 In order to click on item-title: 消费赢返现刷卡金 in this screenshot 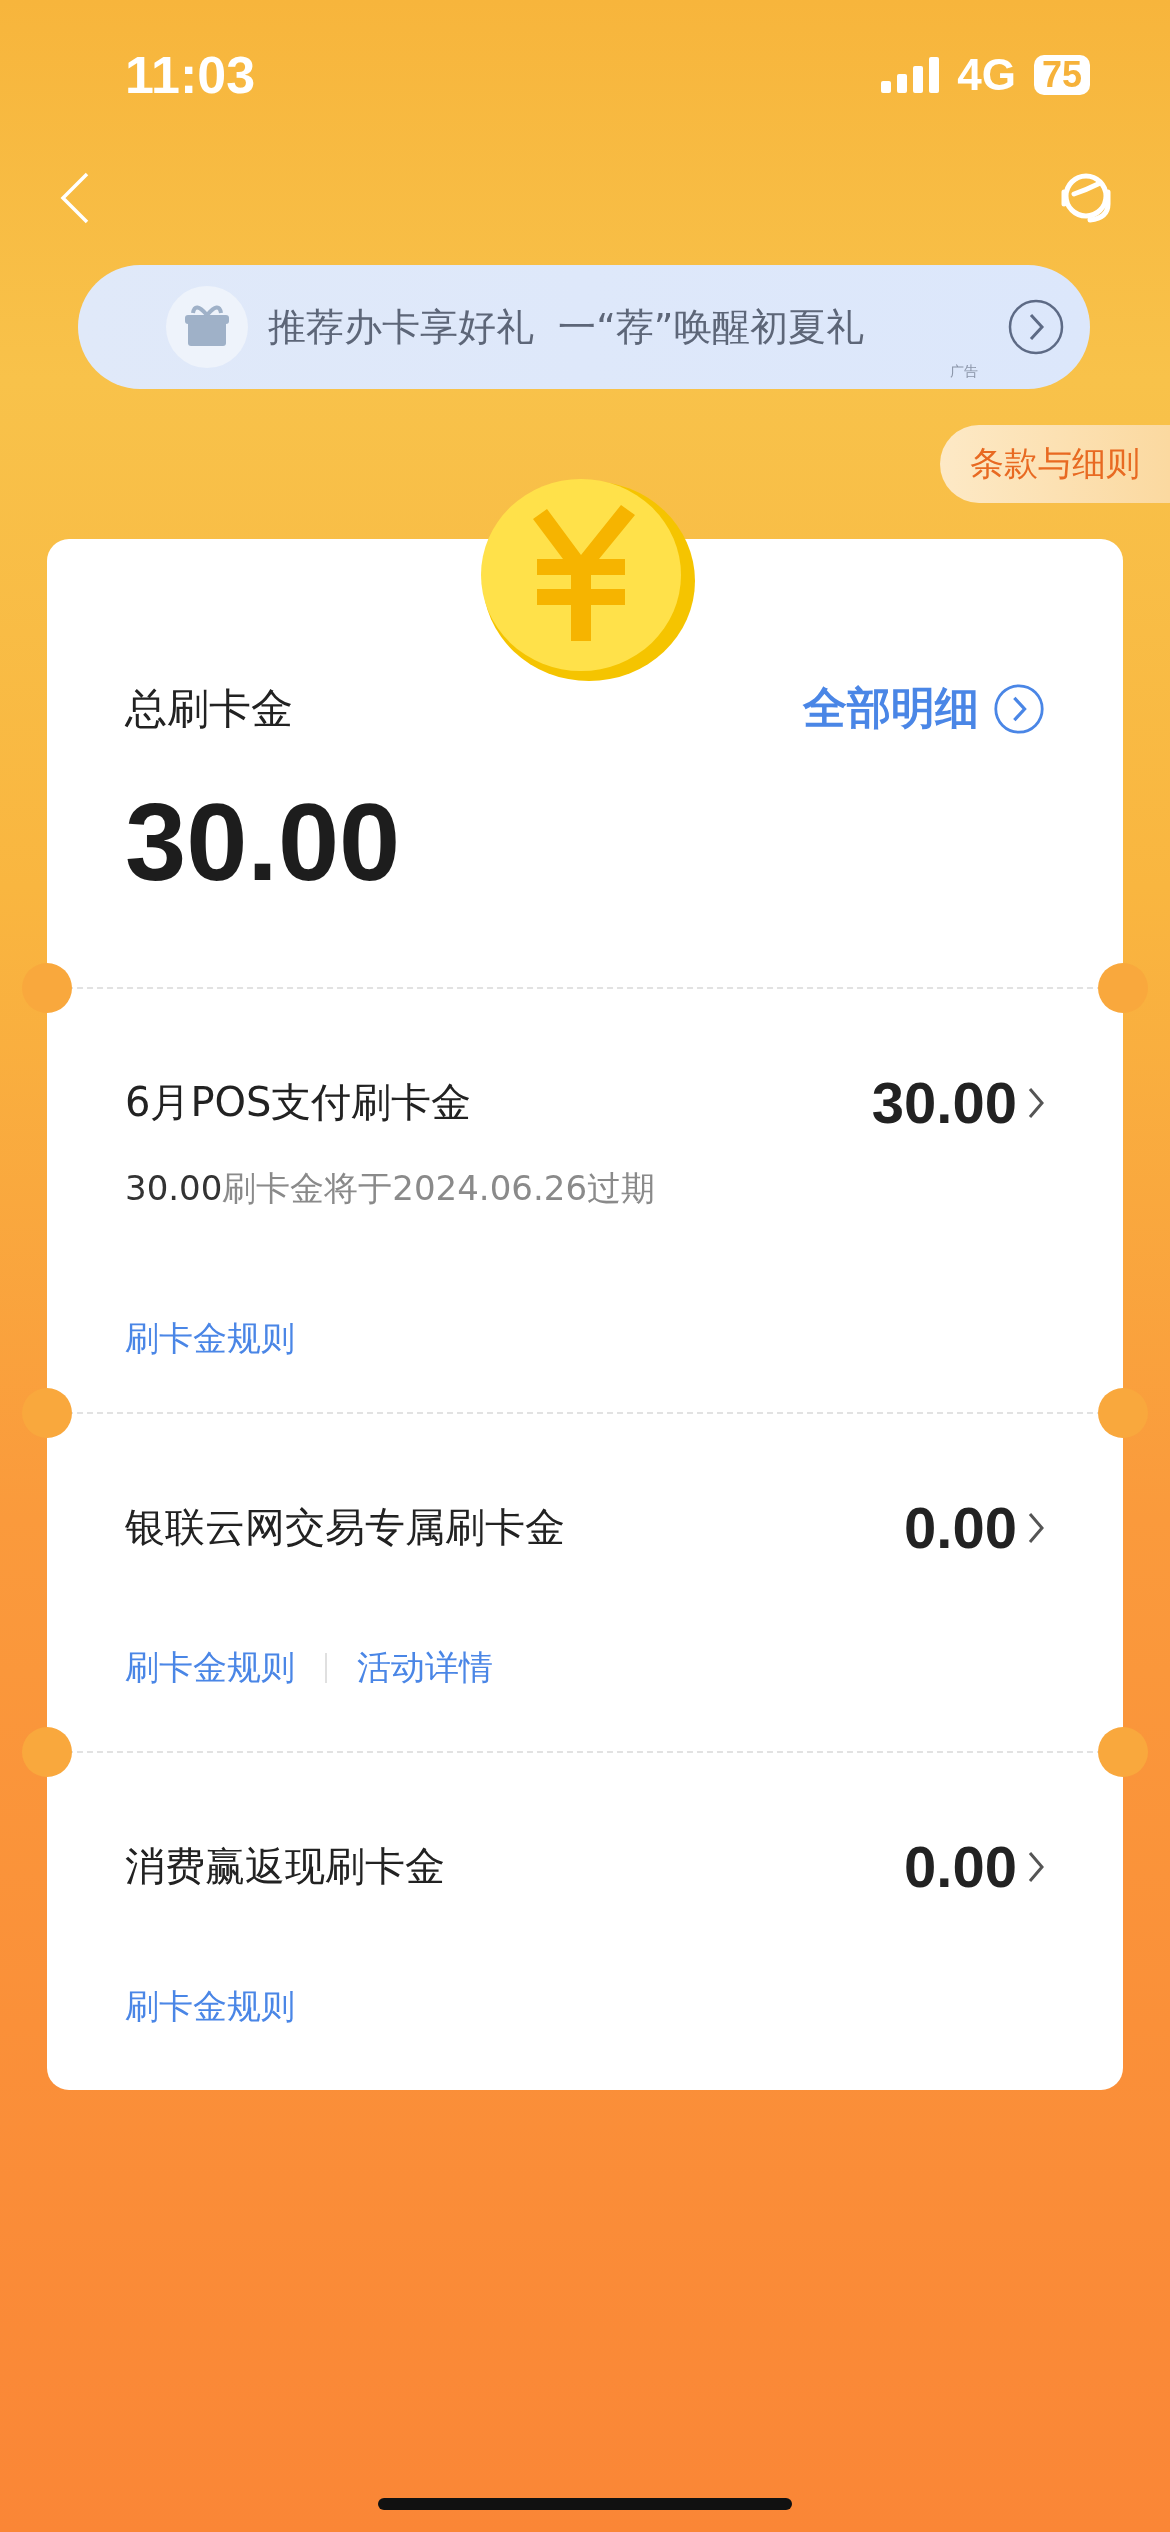, I will do `click(285, 1866)`.